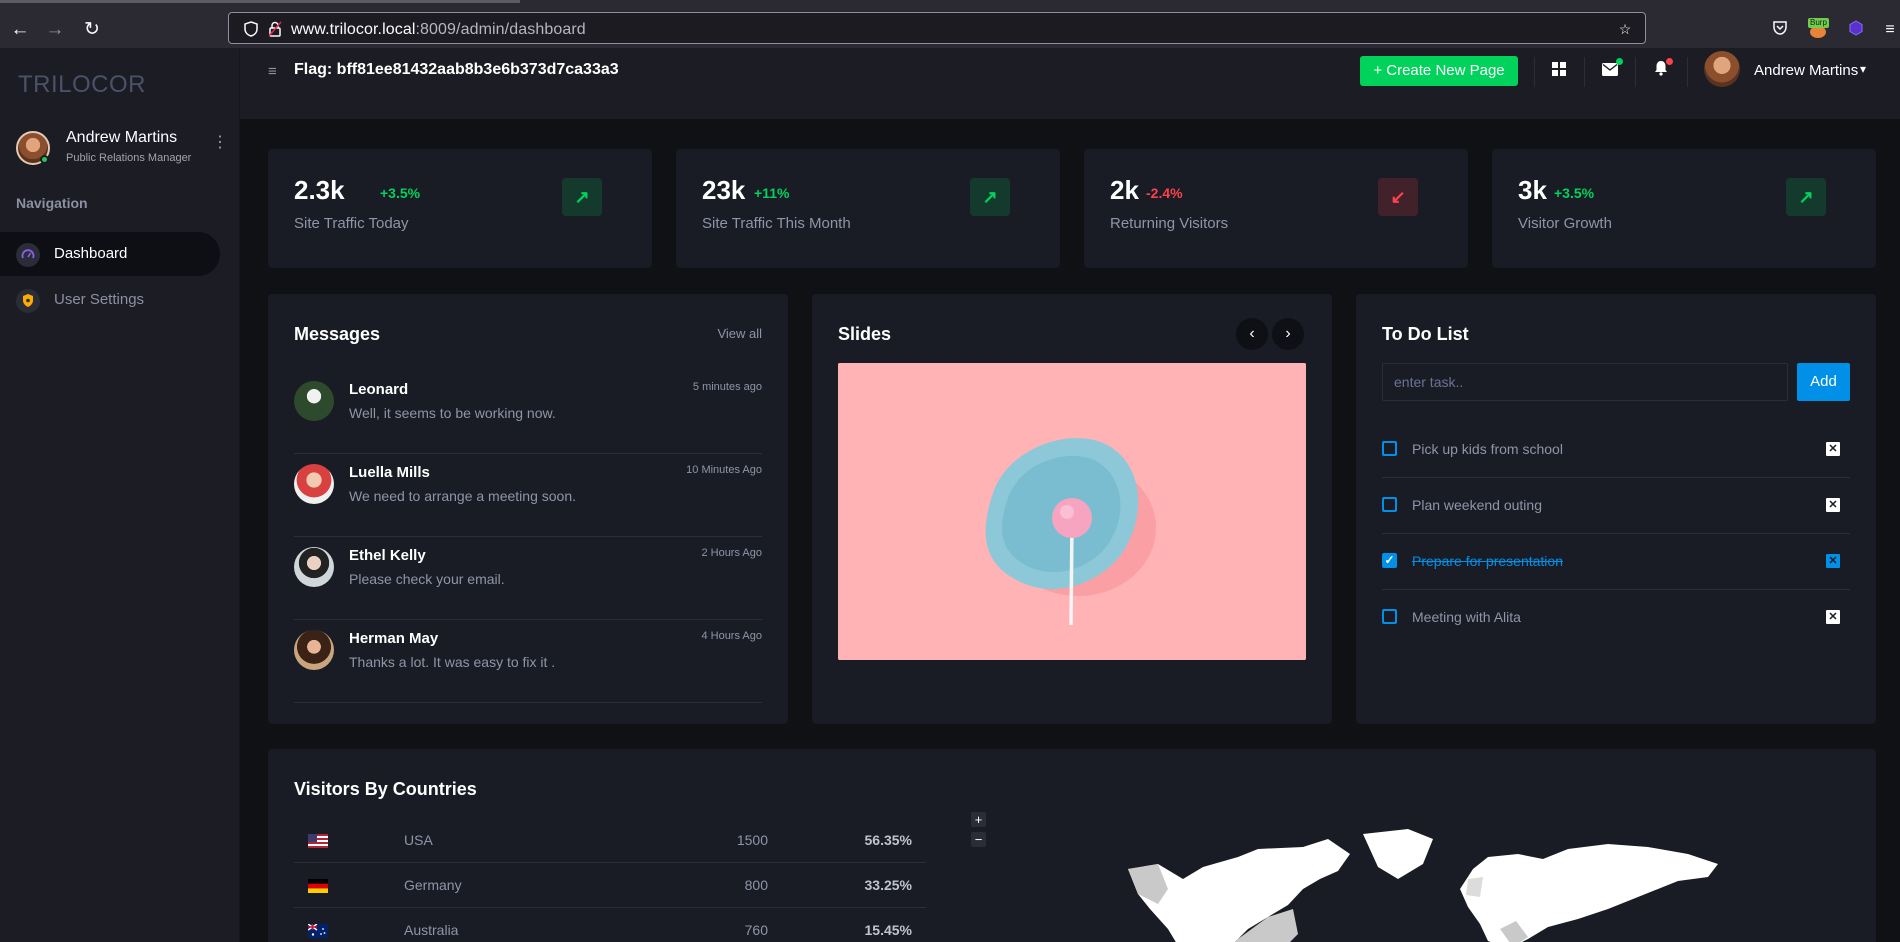  What do you see at coordinates (1413, 875) in the screenshot?
I see `world-map` at bounding box center [1413, 875].